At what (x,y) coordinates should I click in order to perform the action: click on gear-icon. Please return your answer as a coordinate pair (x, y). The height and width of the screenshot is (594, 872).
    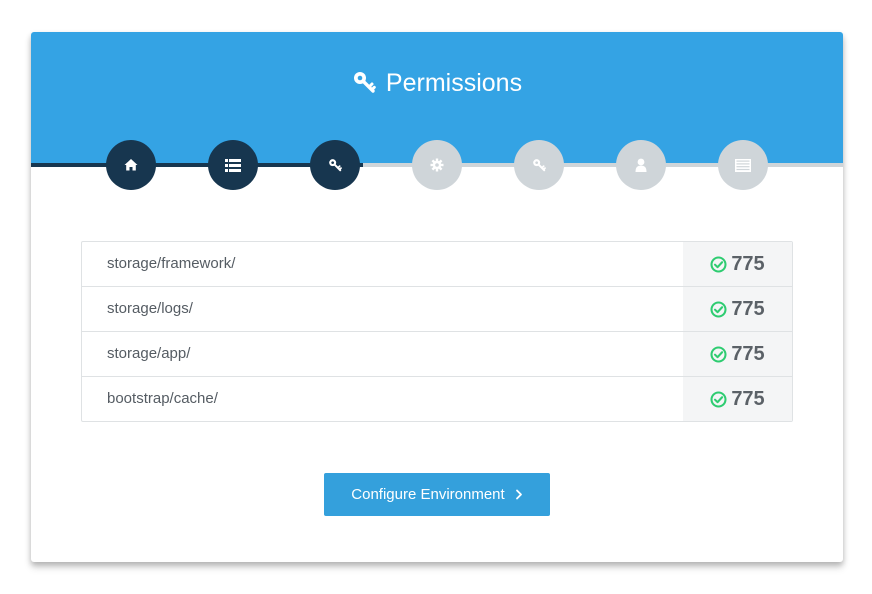
    Looking at the image, I should click on (437, 165).